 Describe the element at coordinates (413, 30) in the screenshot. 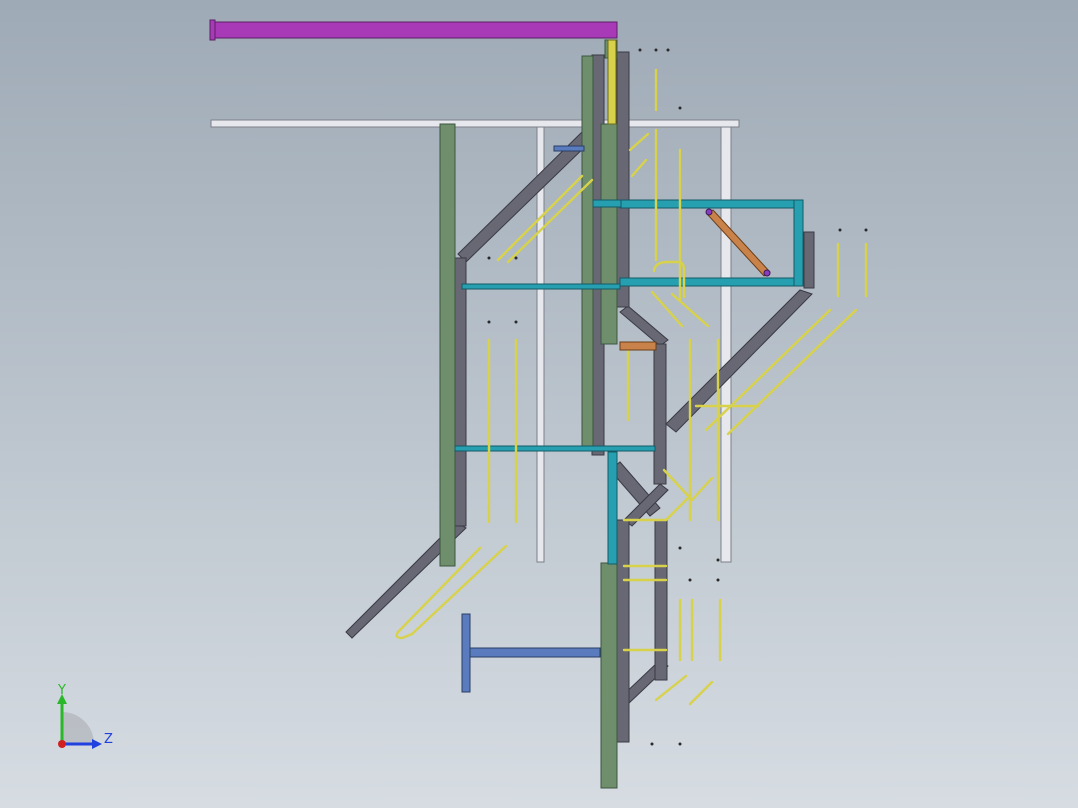

I see `purple-top-beam` at that location.